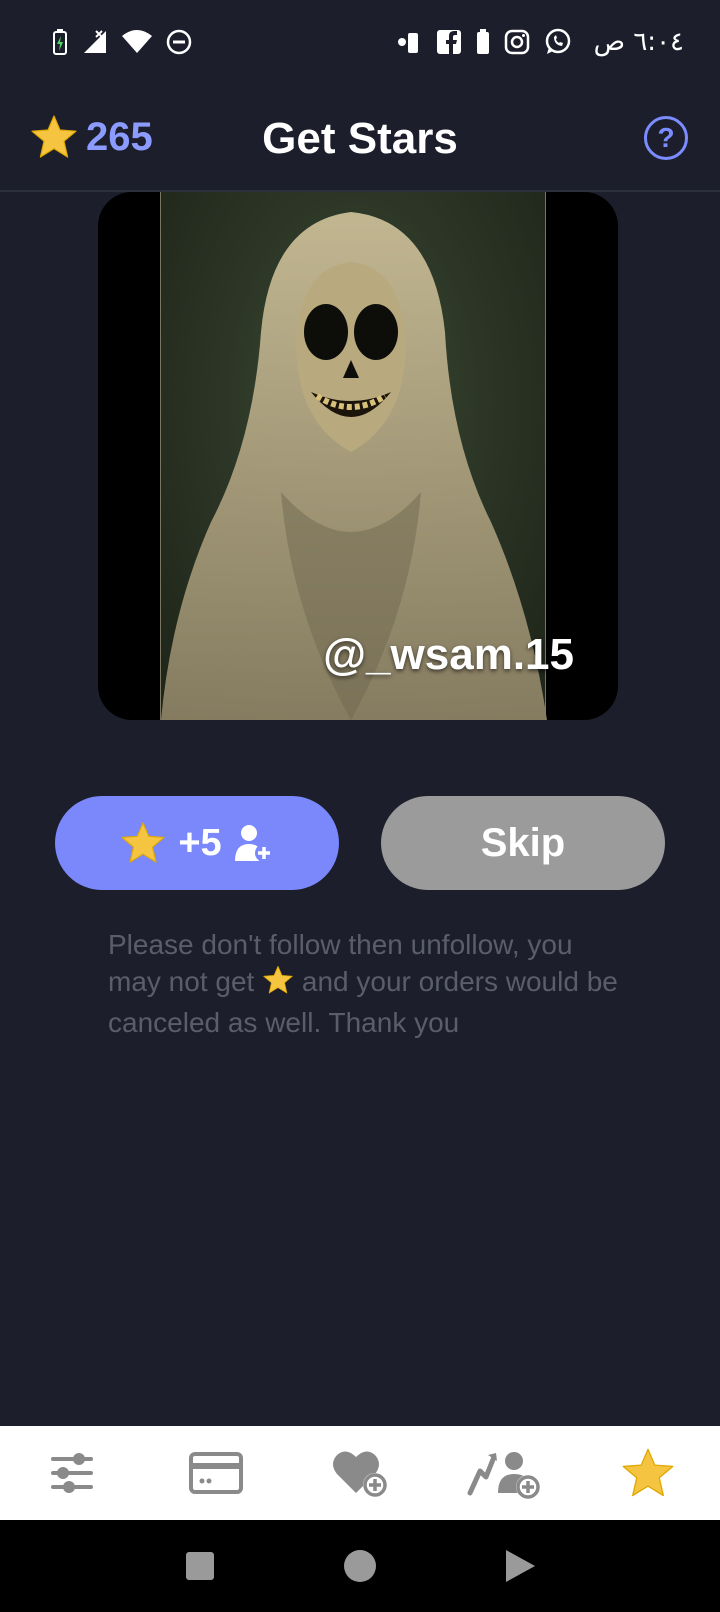  I want to click on back-button, so click(520, 1566).